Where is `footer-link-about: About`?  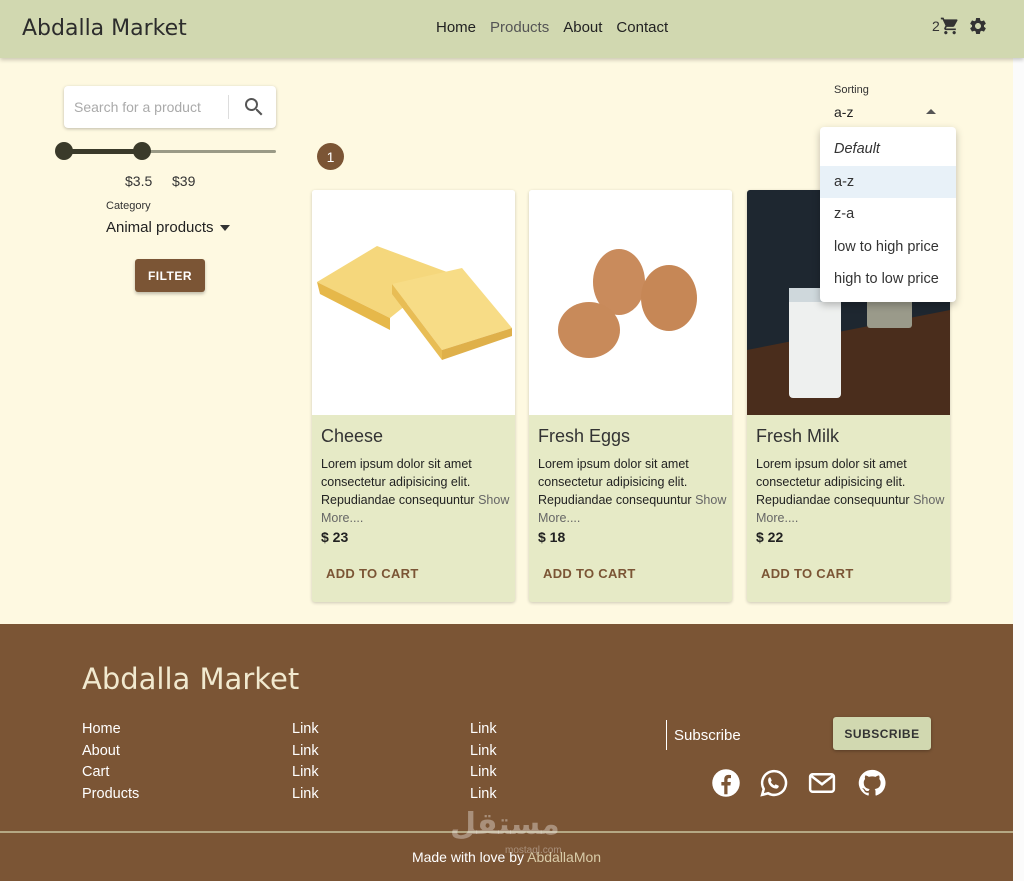
footer-link-about: About is located at coordinates (110, 751).